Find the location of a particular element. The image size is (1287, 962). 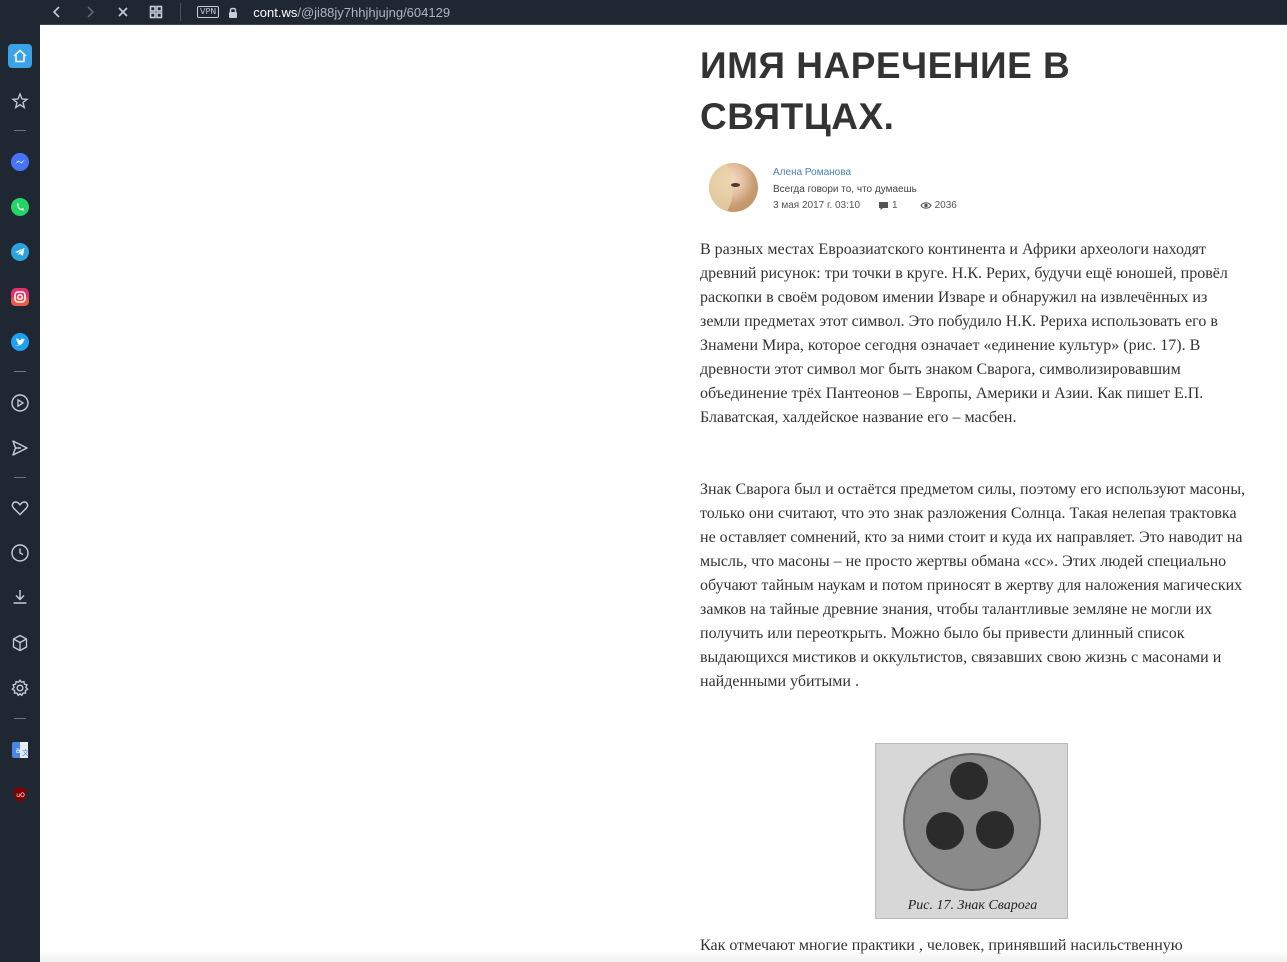

article-title: ИМЯ НАРЕЧЕНИЕ В СВЯТЦАХ. is located at coordinates (885, 91).